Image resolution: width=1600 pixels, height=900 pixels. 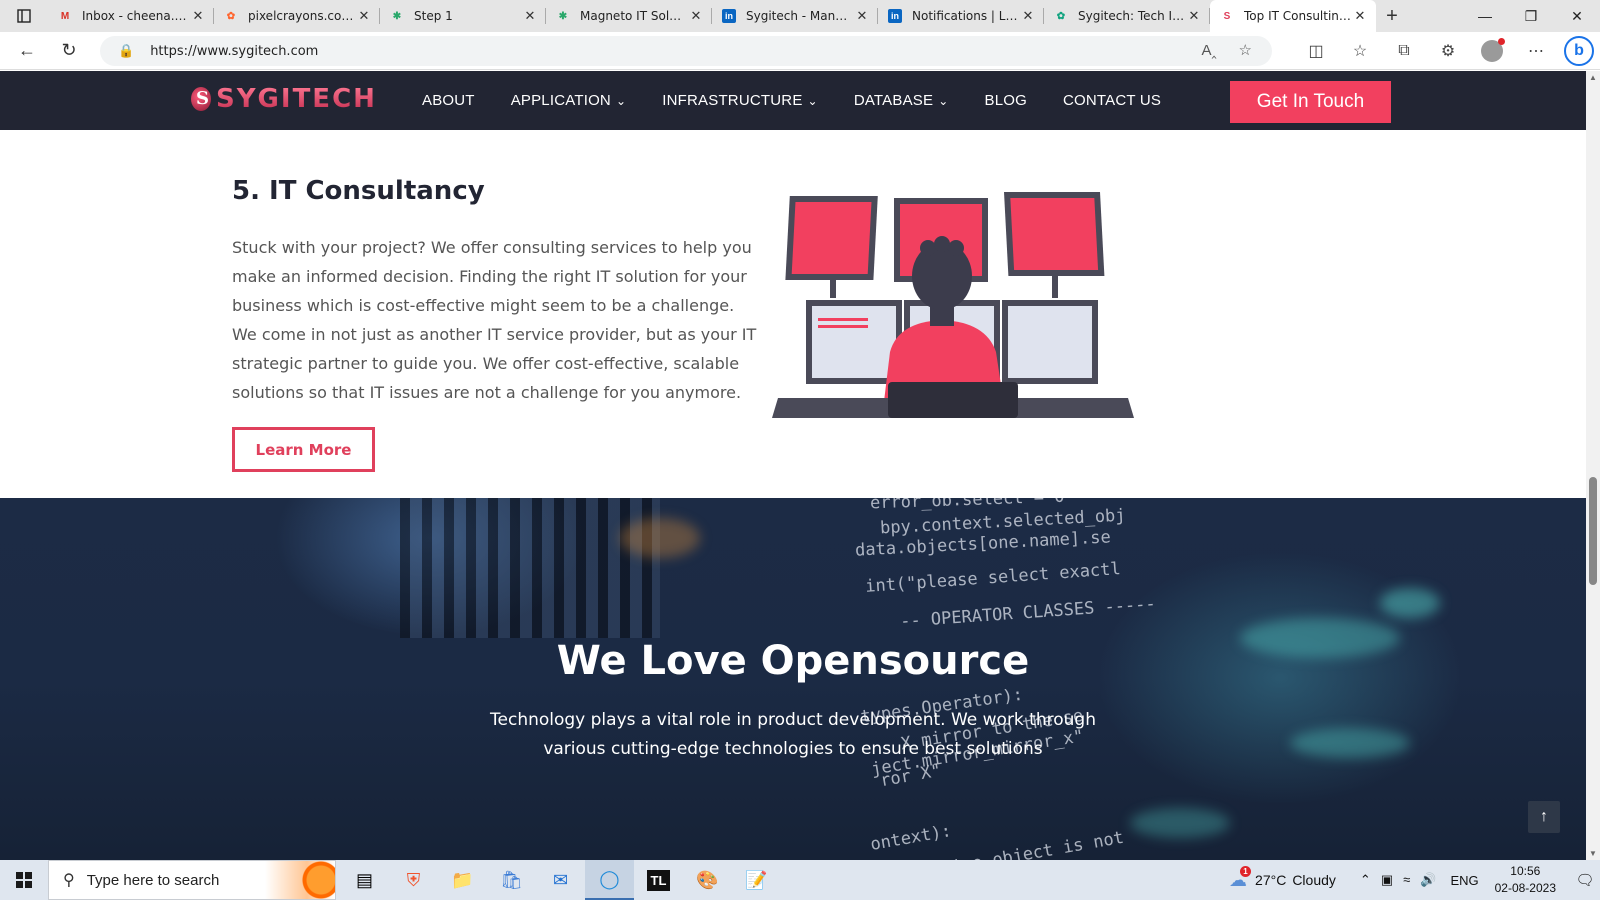 What do you see at coordinates (1406, 880) in the screenshot?
I see `wifi-icon: ≈` at bounding box center [1406, 880].